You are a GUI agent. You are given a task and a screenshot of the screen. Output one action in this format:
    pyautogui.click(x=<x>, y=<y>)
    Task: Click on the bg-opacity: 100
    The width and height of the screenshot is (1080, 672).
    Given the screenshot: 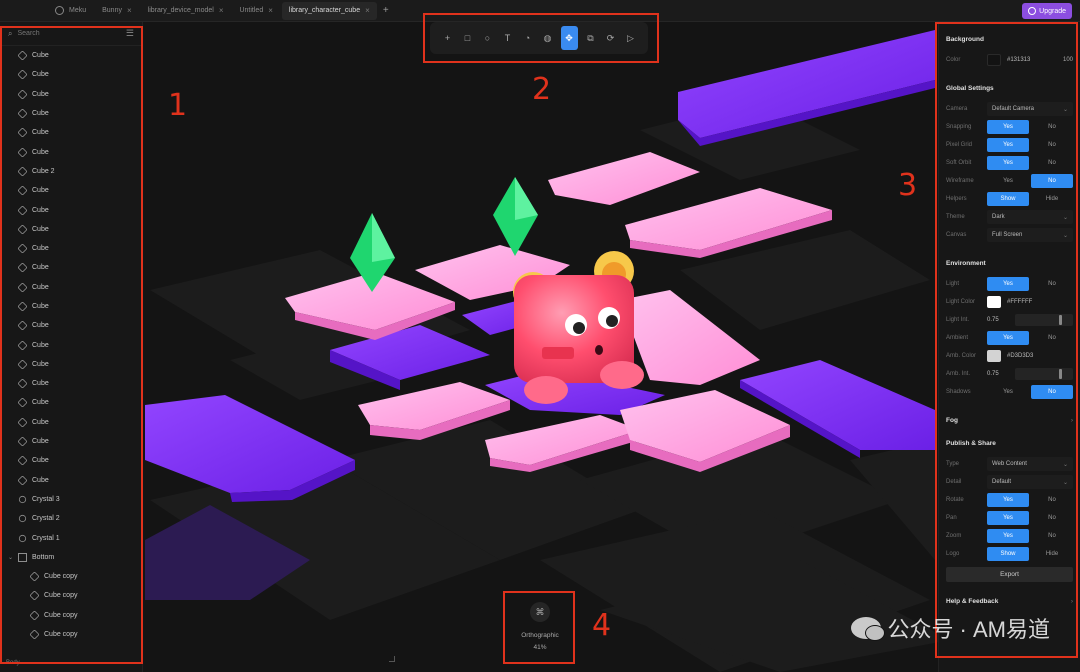 What is the action you would take?
    pyautogui.click(x=1063, y=60)
    